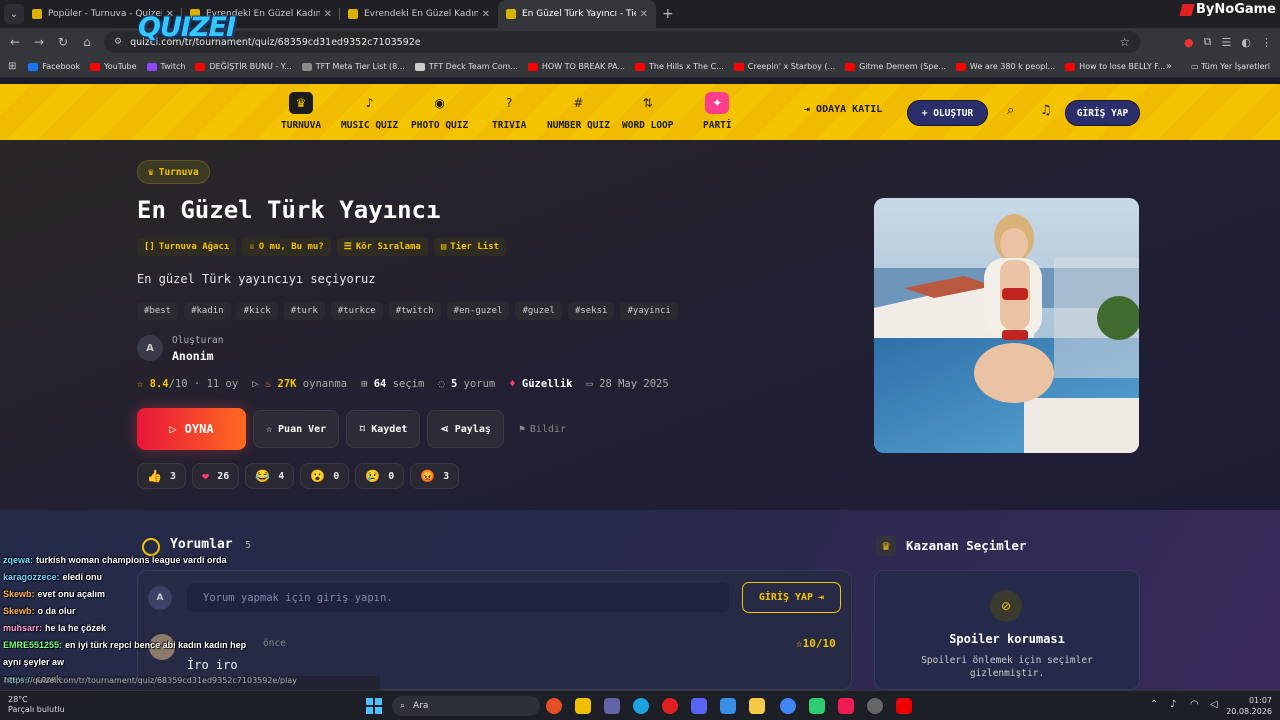  Describe the element at coordinates (161, 476) in the screenshot. I see `reaction-button: 👍 3` at that location.